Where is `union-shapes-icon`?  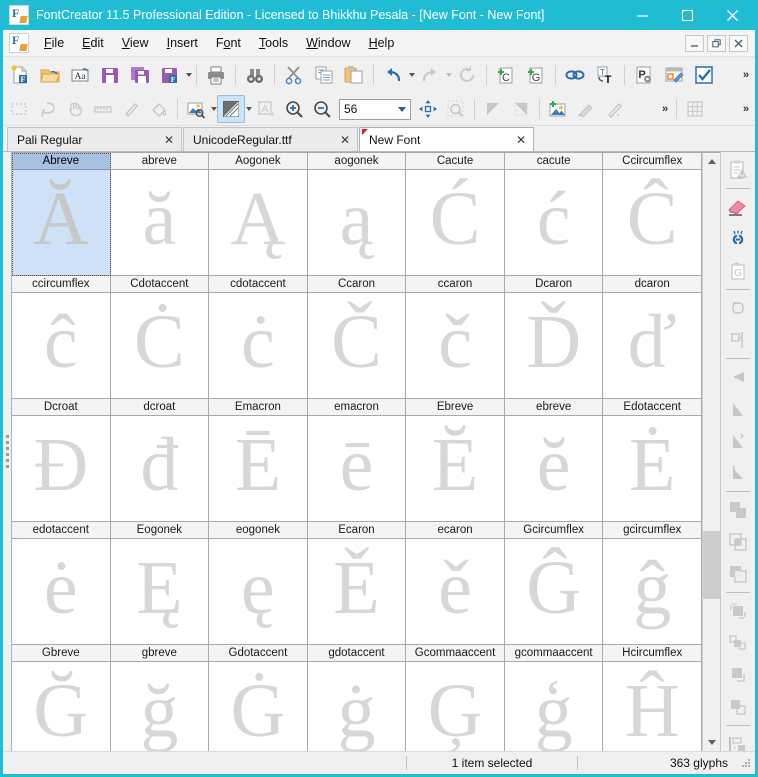 union-shapes-icon is located at coordinates (738, 510).